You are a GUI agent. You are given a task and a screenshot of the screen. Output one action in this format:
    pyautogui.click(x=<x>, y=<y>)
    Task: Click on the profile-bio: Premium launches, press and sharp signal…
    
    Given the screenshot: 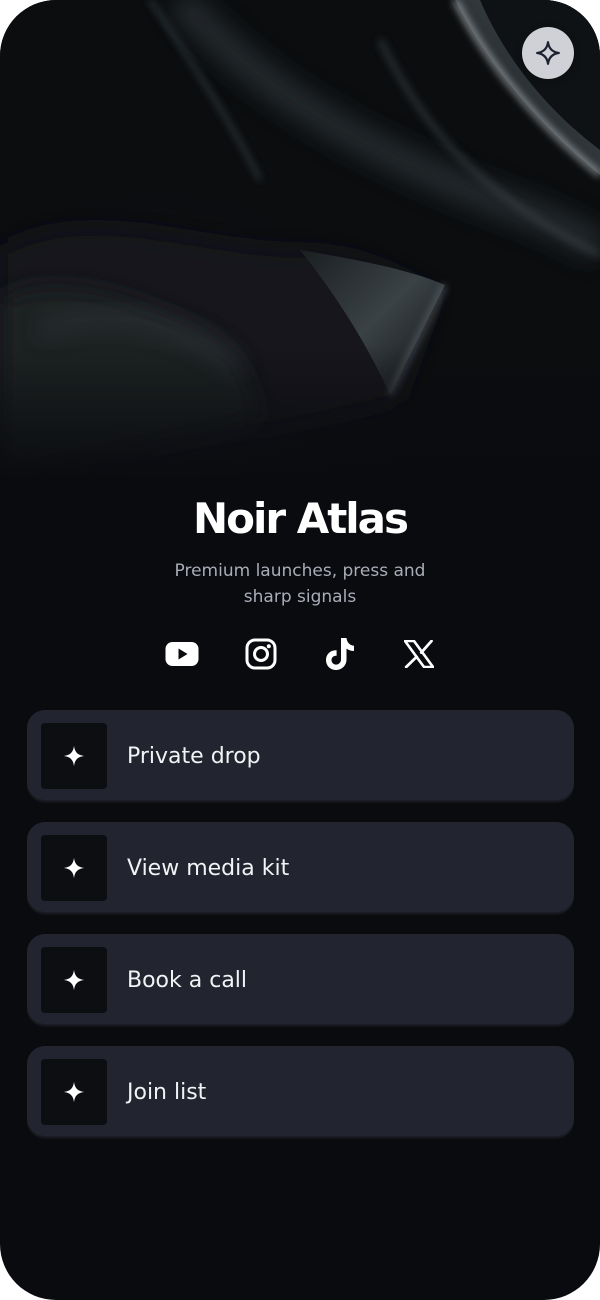 What is the action you would take?
    pyautogui.click(x=300, y=584)
    